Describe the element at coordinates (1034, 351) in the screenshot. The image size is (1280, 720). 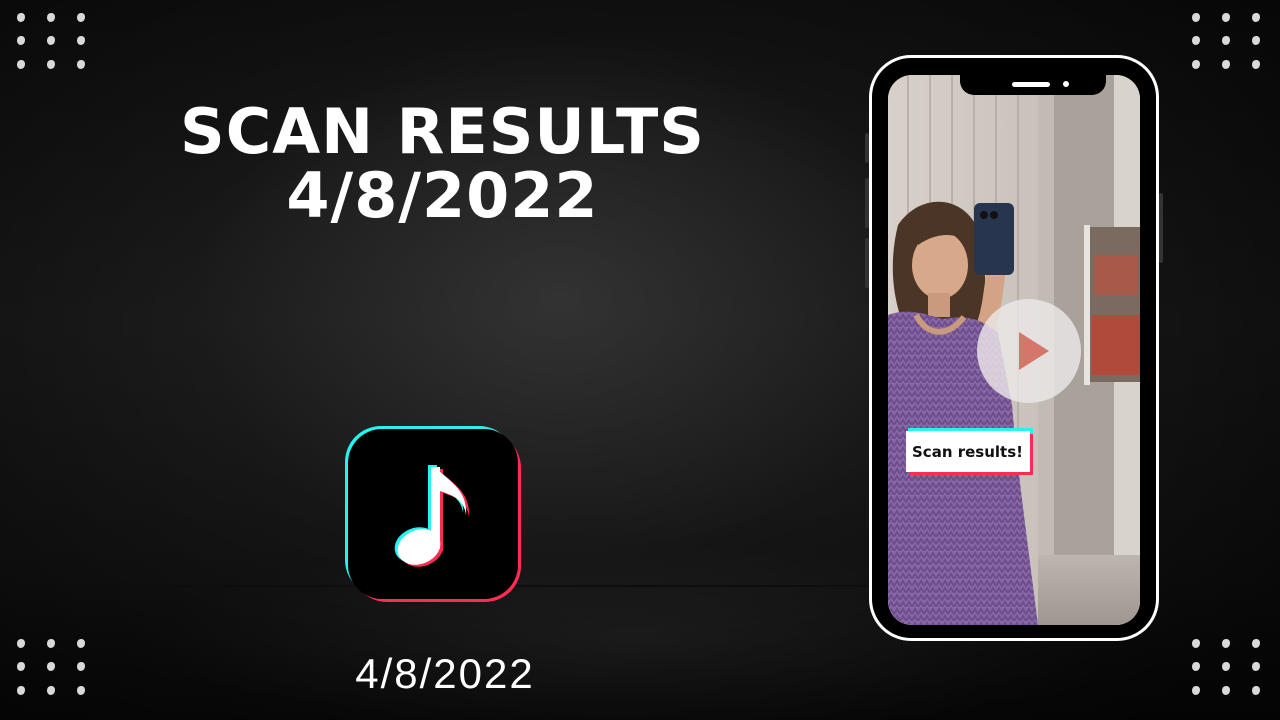
I see `play-icon` at that location.